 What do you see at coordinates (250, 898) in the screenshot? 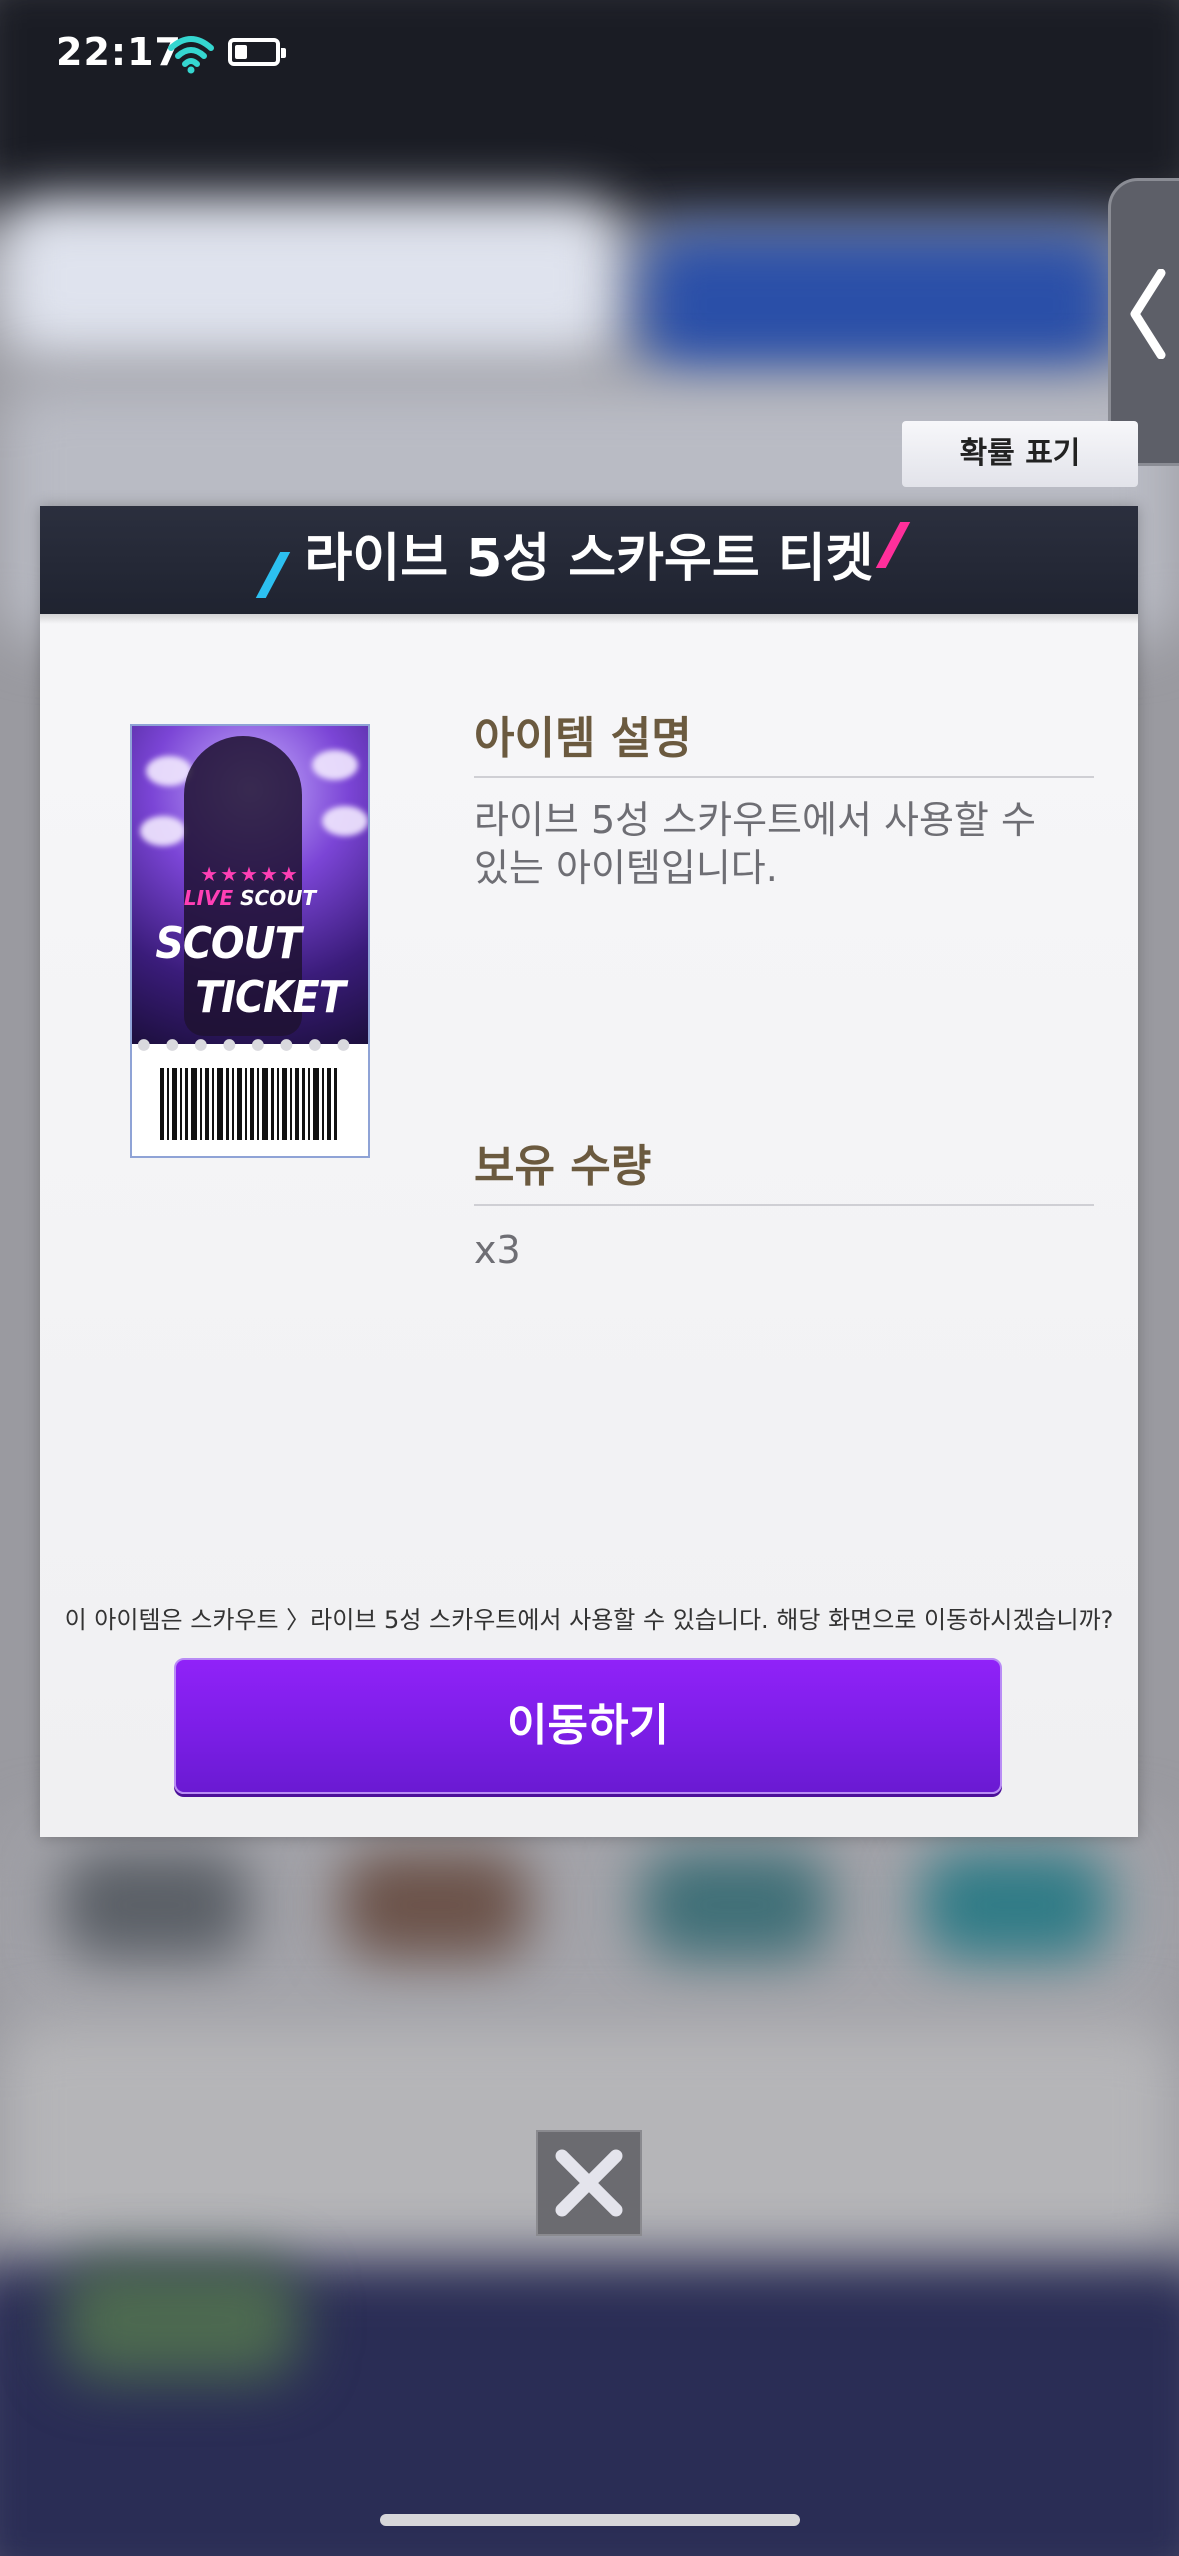
I see `ticket-live-scout-text: LIVE SCOUT` at bounding box center [250, 898].